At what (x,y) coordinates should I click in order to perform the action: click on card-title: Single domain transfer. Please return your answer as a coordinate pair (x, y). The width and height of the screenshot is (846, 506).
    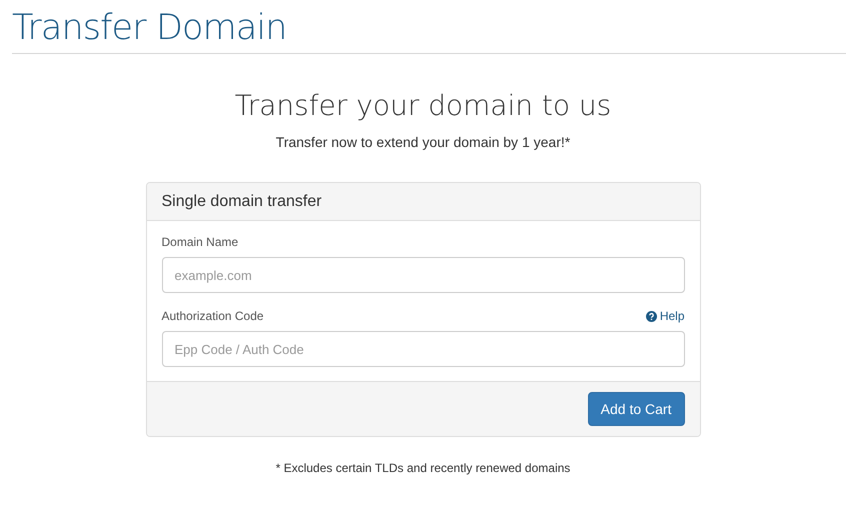
    Looking at the image, I should click on (242, 202).